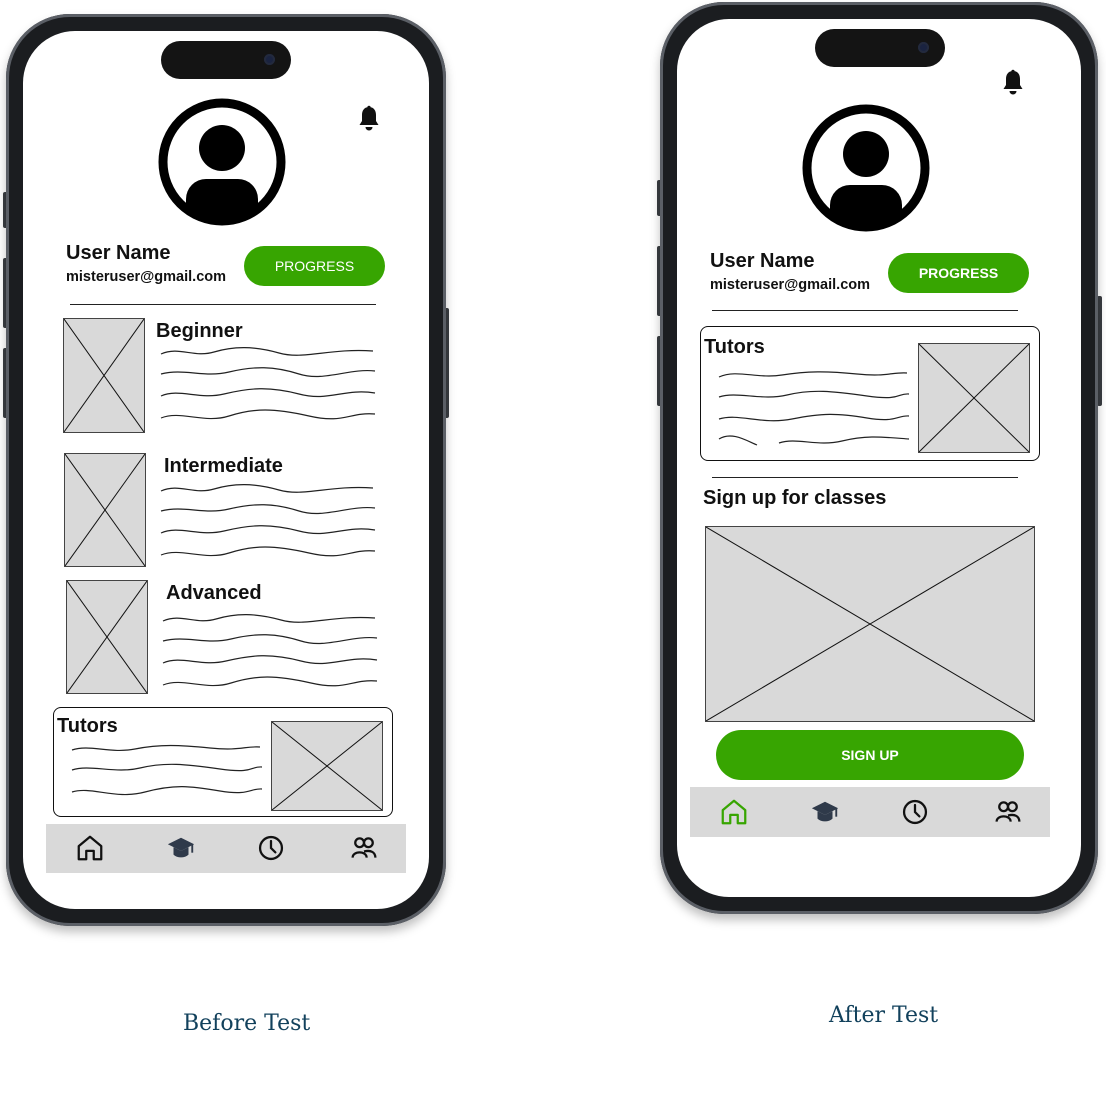  I want to click on level-title-advanced: Advanced, so click(214, 593).